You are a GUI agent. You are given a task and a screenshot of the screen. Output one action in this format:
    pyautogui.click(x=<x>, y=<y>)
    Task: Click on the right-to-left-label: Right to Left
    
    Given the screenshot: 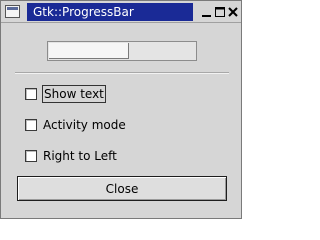 What is the action you would take?
    pyautogui.click(x=80, y=156)
    